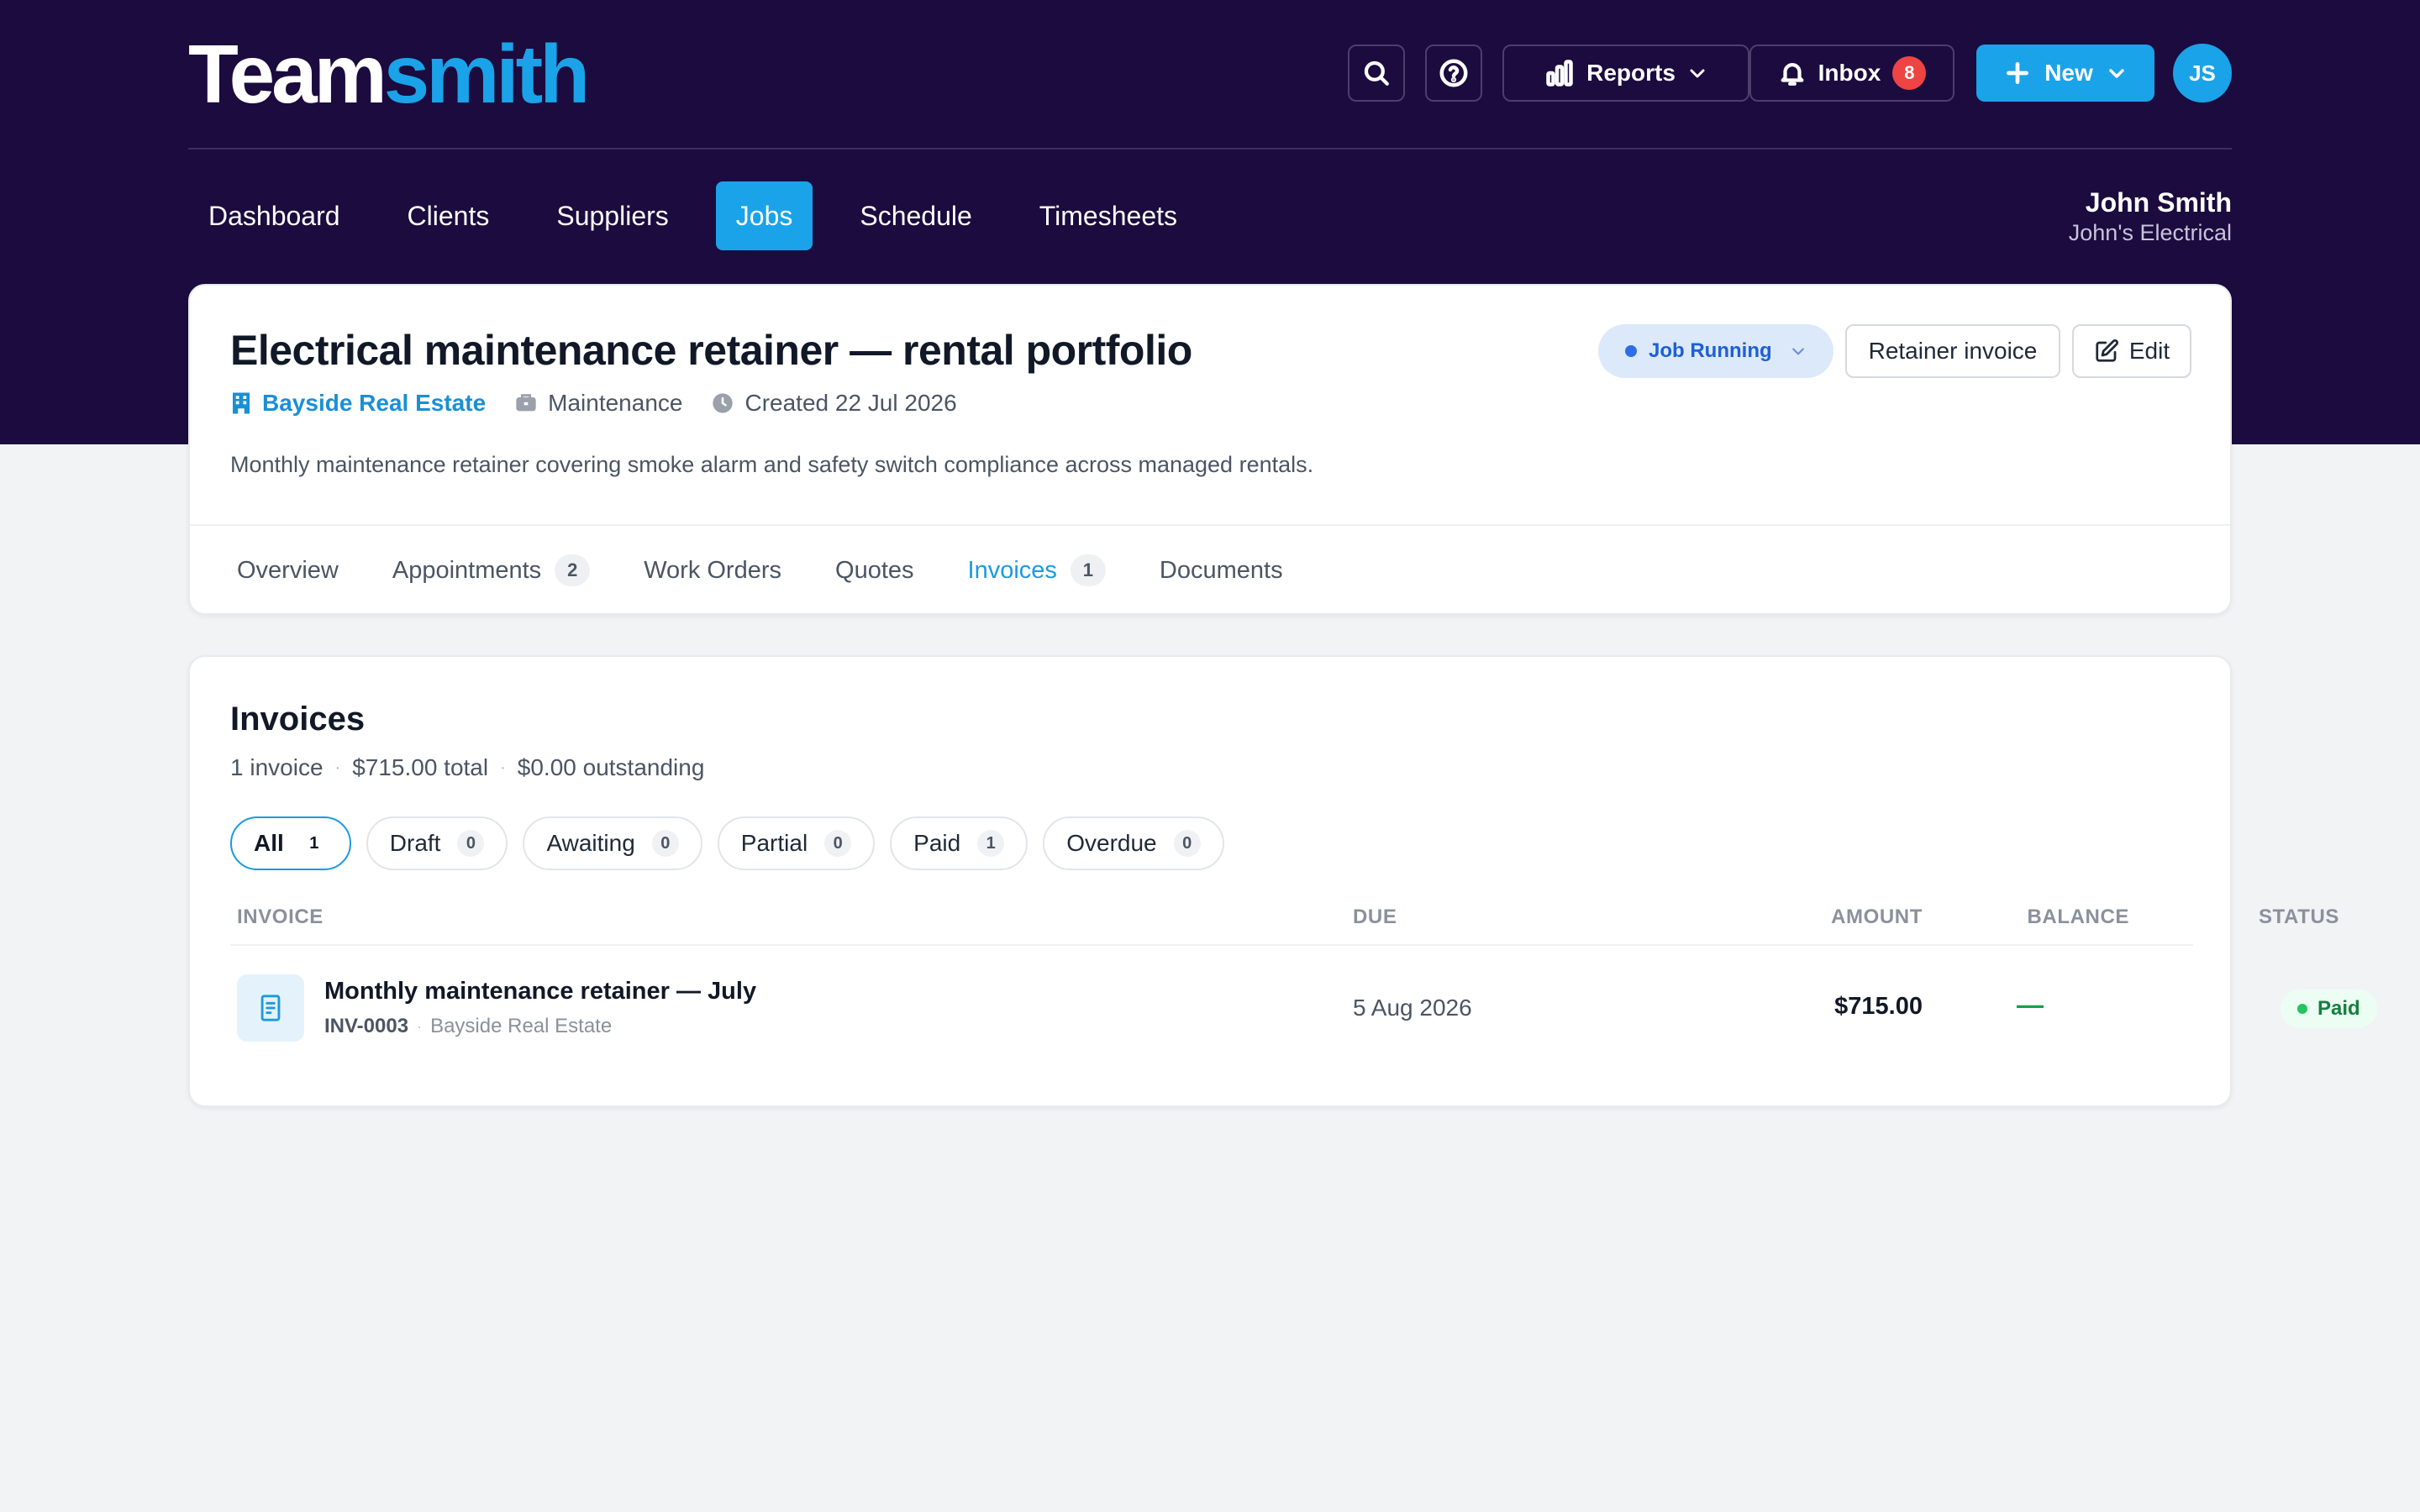 The width and height of the screenshot is (2420, 1512). I want to click on help-button, so click(1453, 73).